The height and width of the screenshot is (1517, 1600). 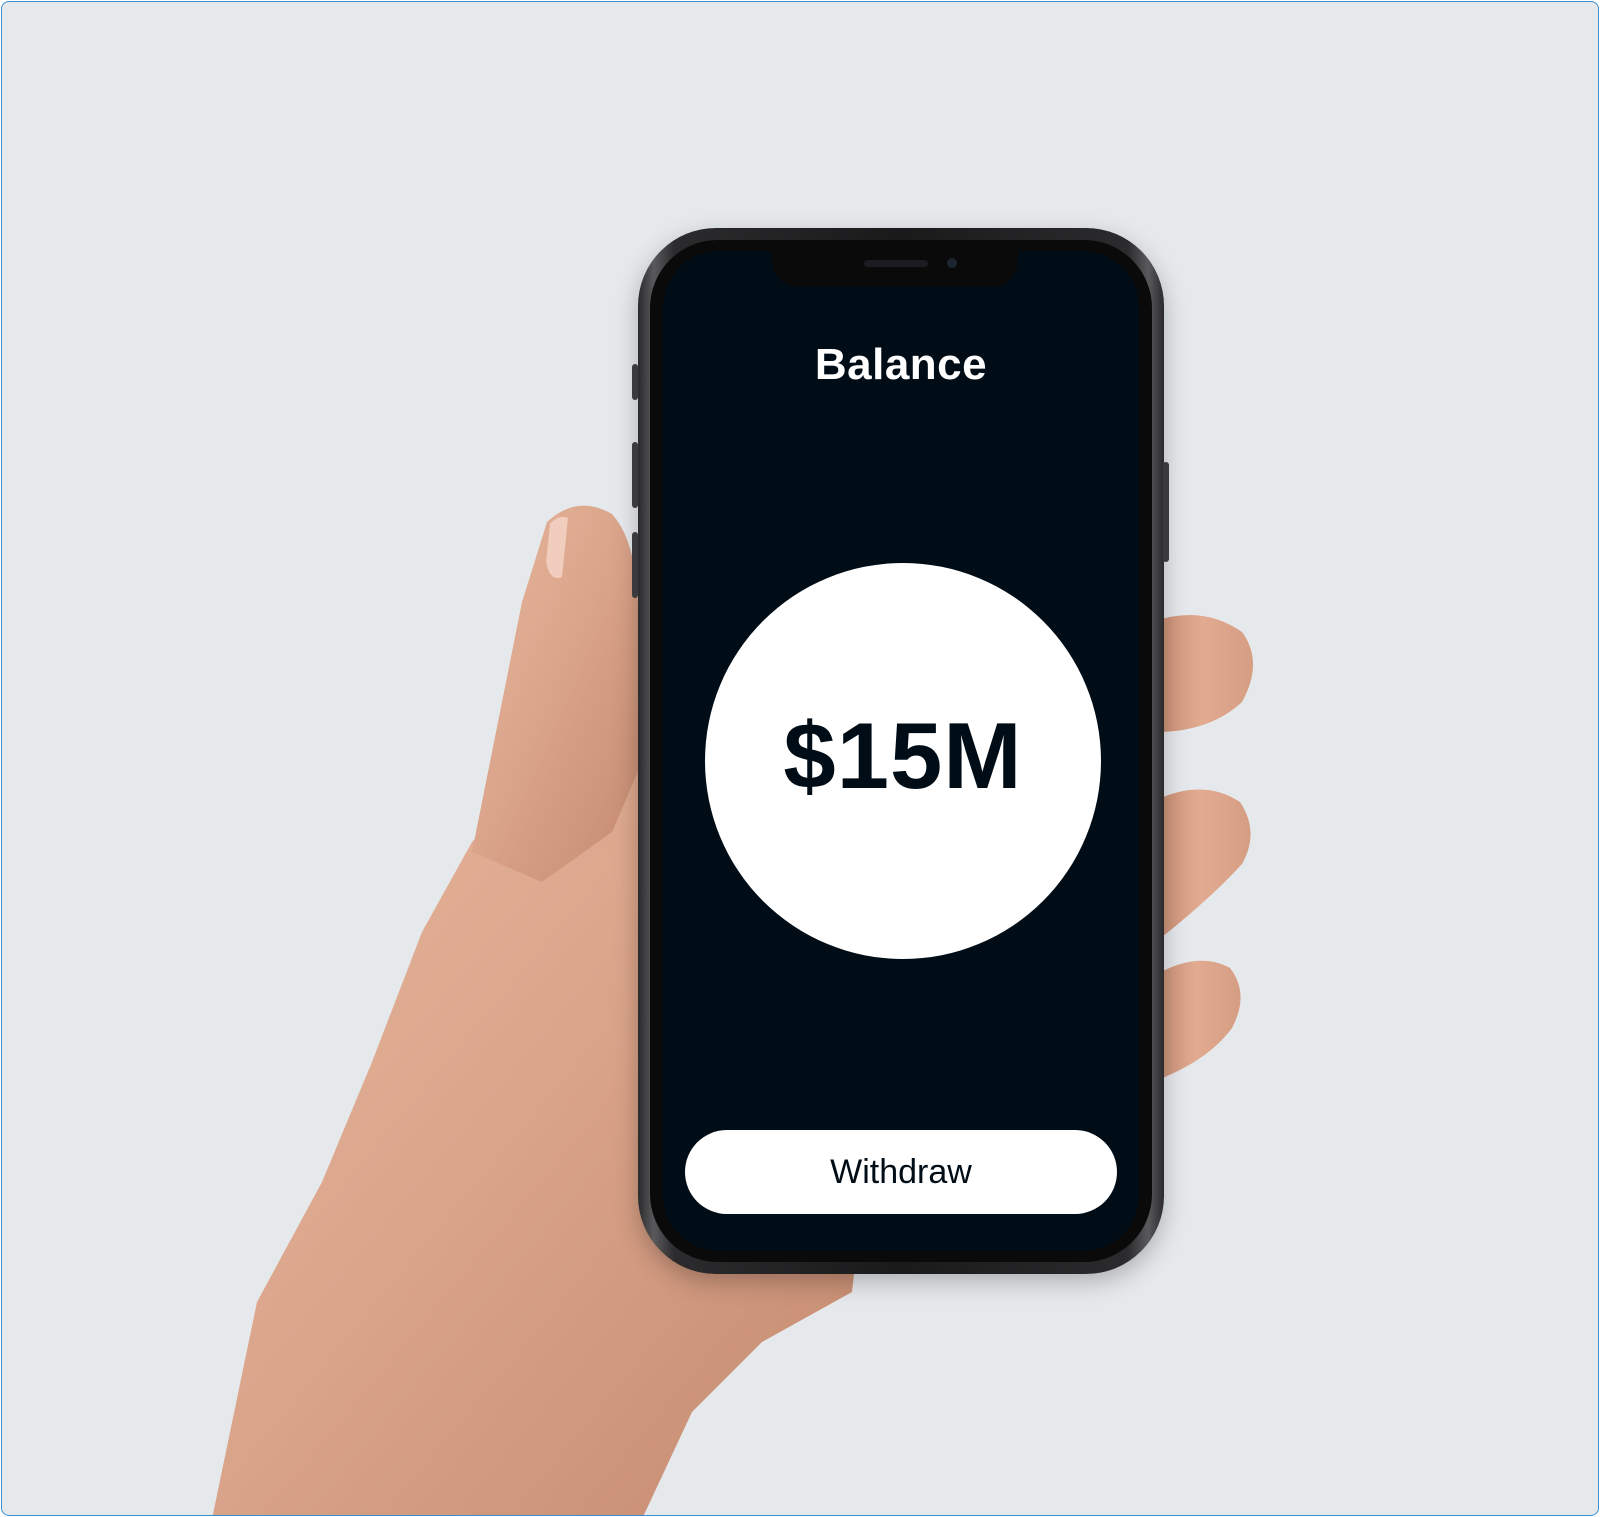 I want to click on mute-switch, so click(x=635, y=382).